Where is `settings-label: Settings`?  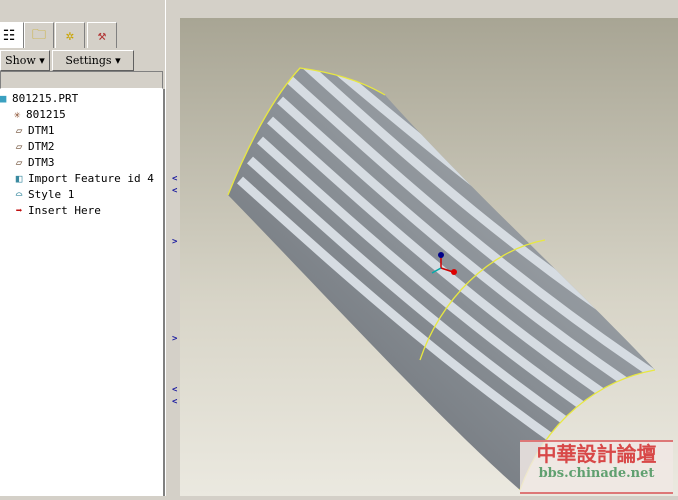
settings-label: Settings is located at coordinates (88, 60).